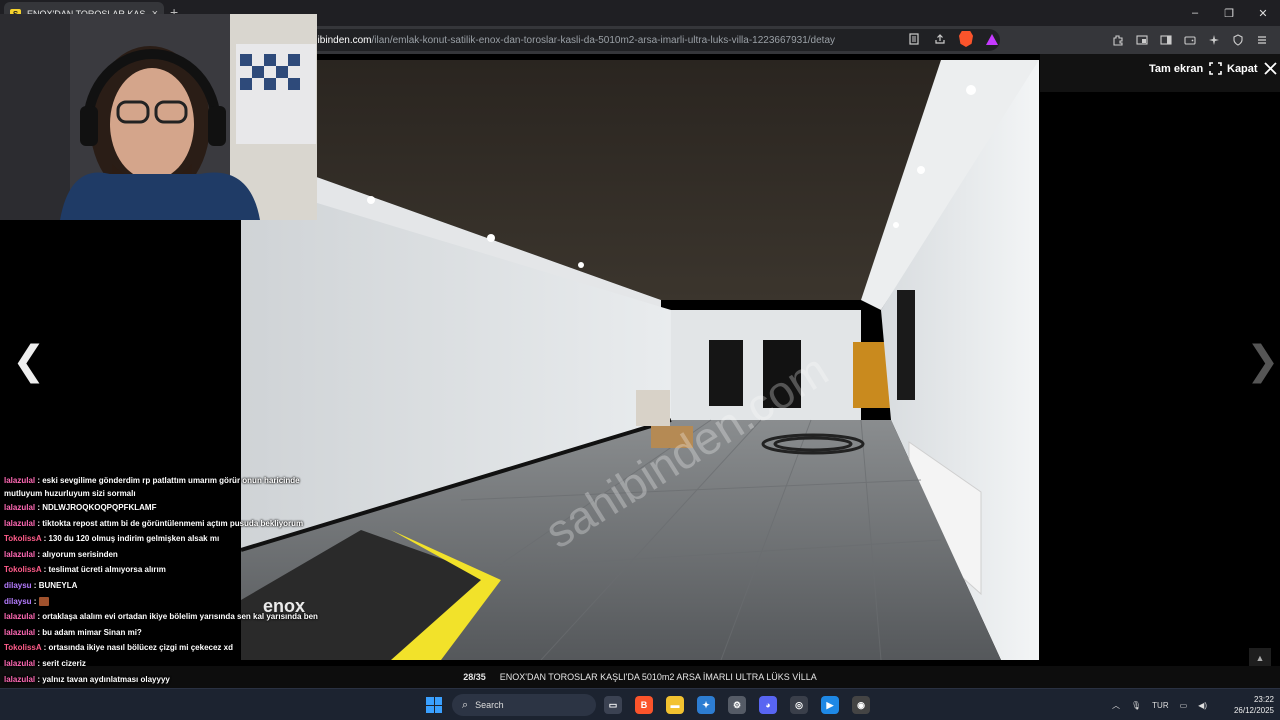 The height and width of the screenshot is (720, 1280). I want to click on vpn-shield-icon, so click(1238, 40).